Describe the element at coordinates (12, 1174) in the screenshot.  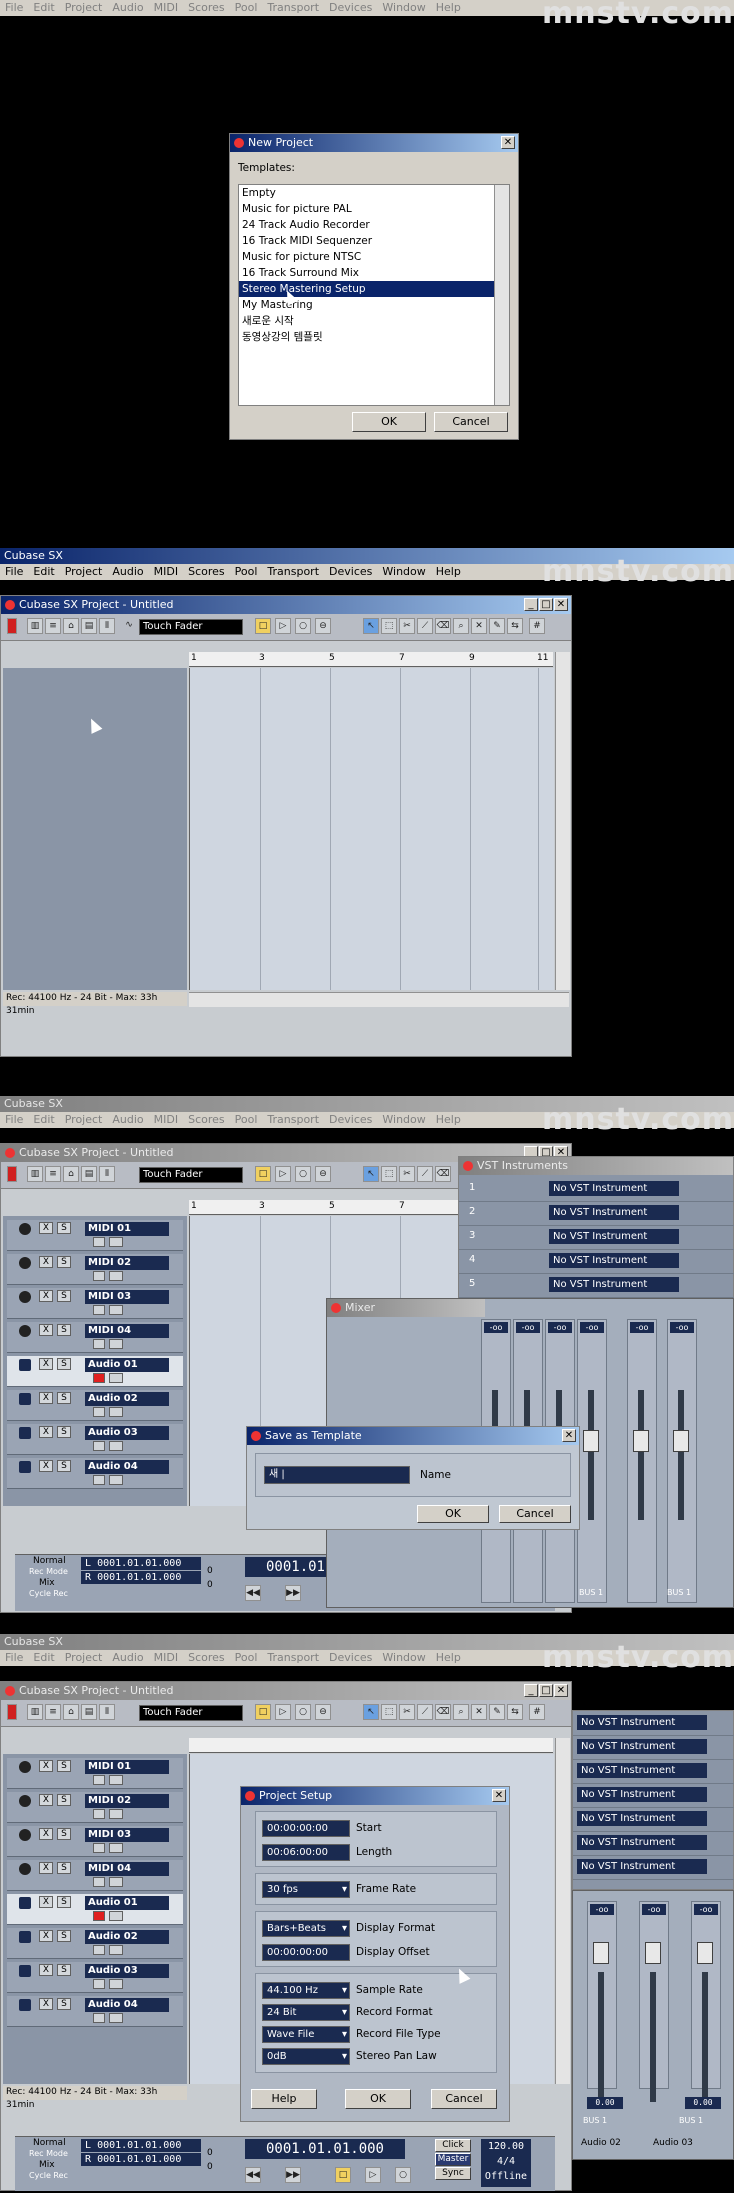
I see `activate-project-button` at that location.